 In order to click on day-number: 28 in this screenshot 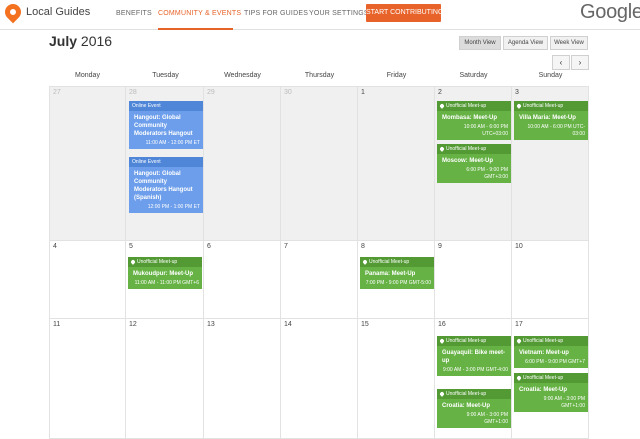, I will do `click(133, 92)`.